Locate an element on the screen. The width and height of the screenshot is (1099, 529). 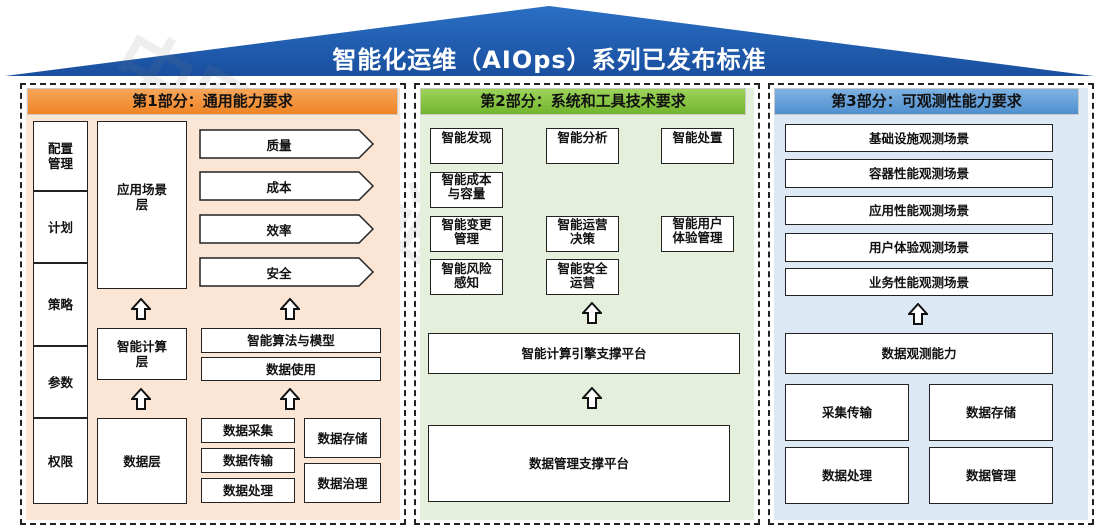
side-permission: 权限 is located at coordinates (60, 461).